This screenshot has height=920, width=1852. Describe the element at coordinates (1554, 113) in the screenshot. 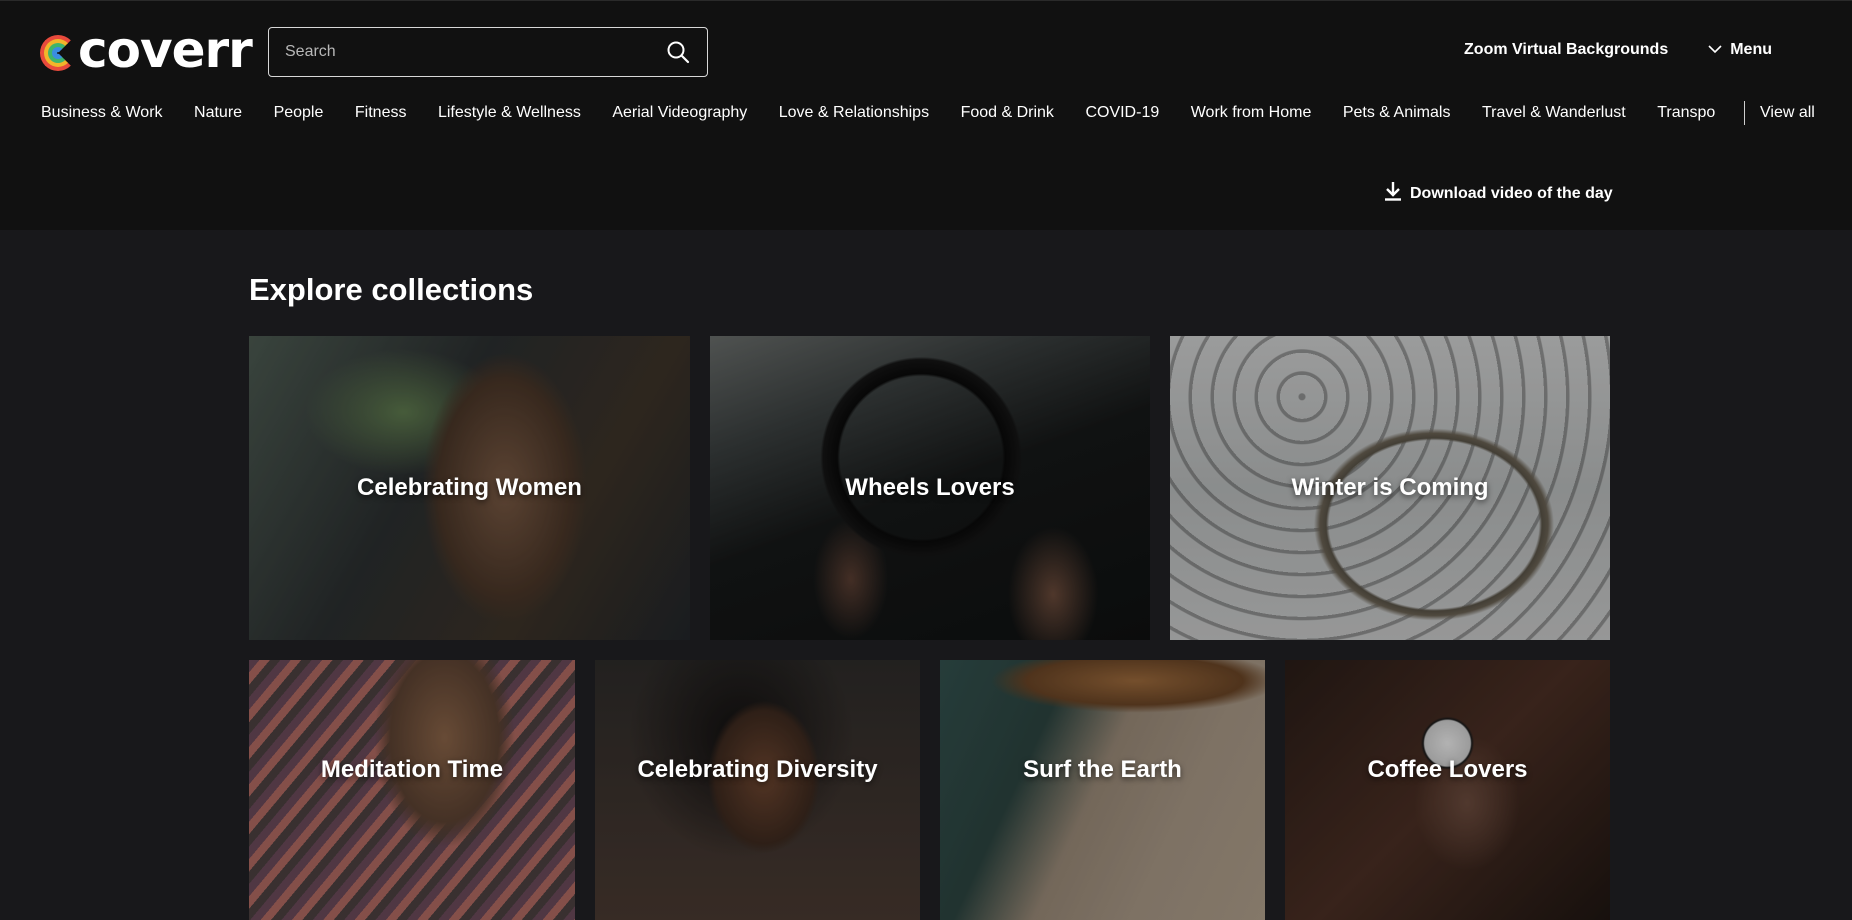

I see `category-travel-wanderlust: Travel & Wanderlust` at that location.